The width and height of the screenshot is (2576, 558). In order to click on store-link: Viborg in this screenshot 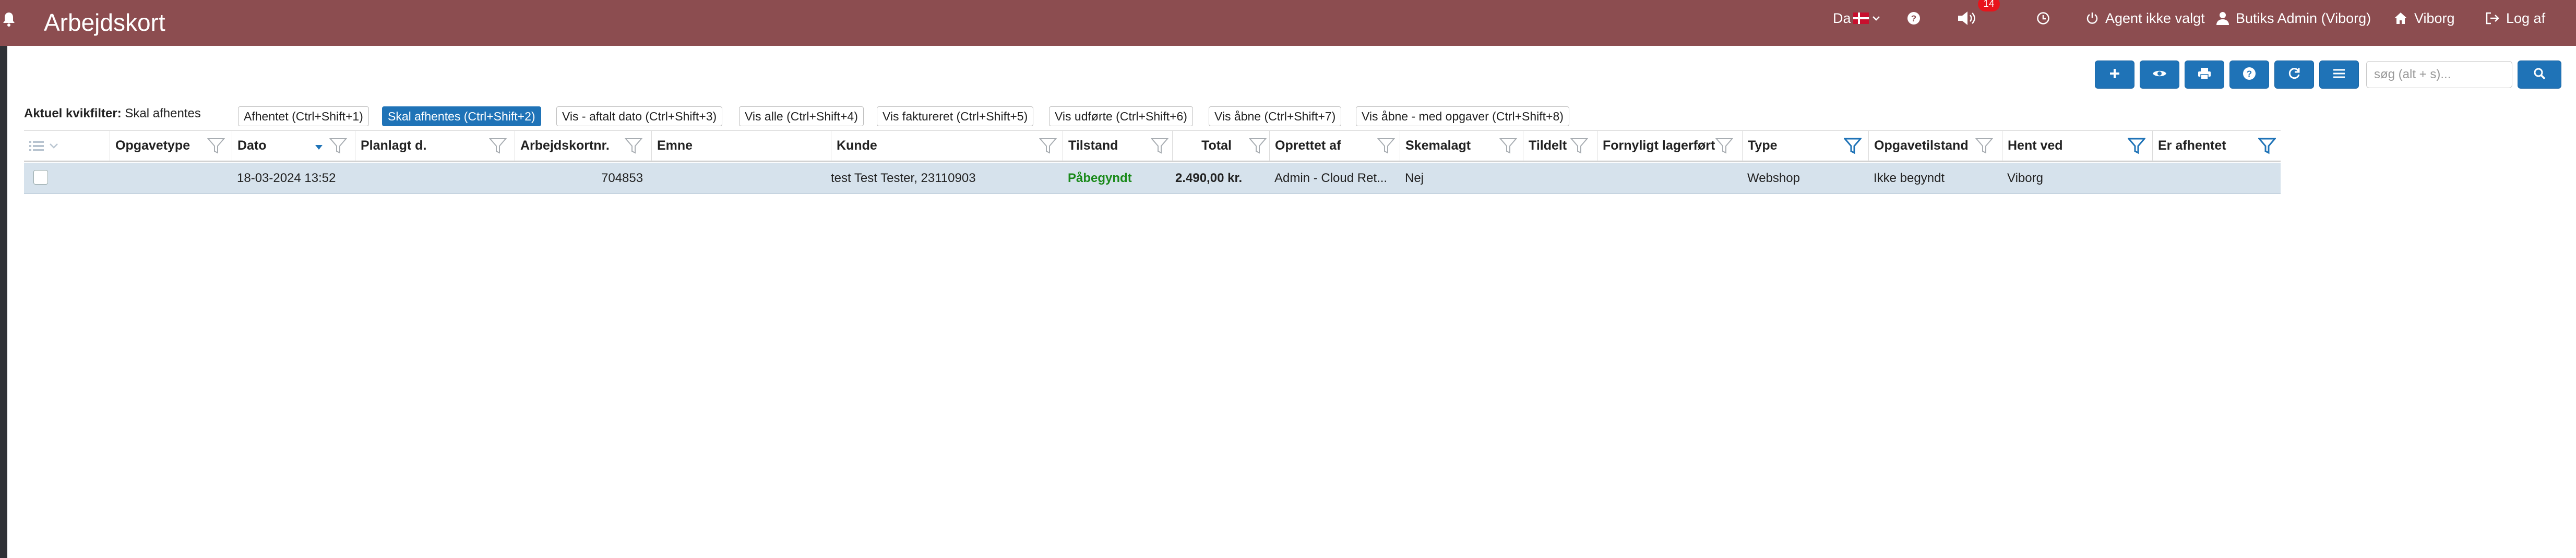, I will do `click(2424, 18)`.